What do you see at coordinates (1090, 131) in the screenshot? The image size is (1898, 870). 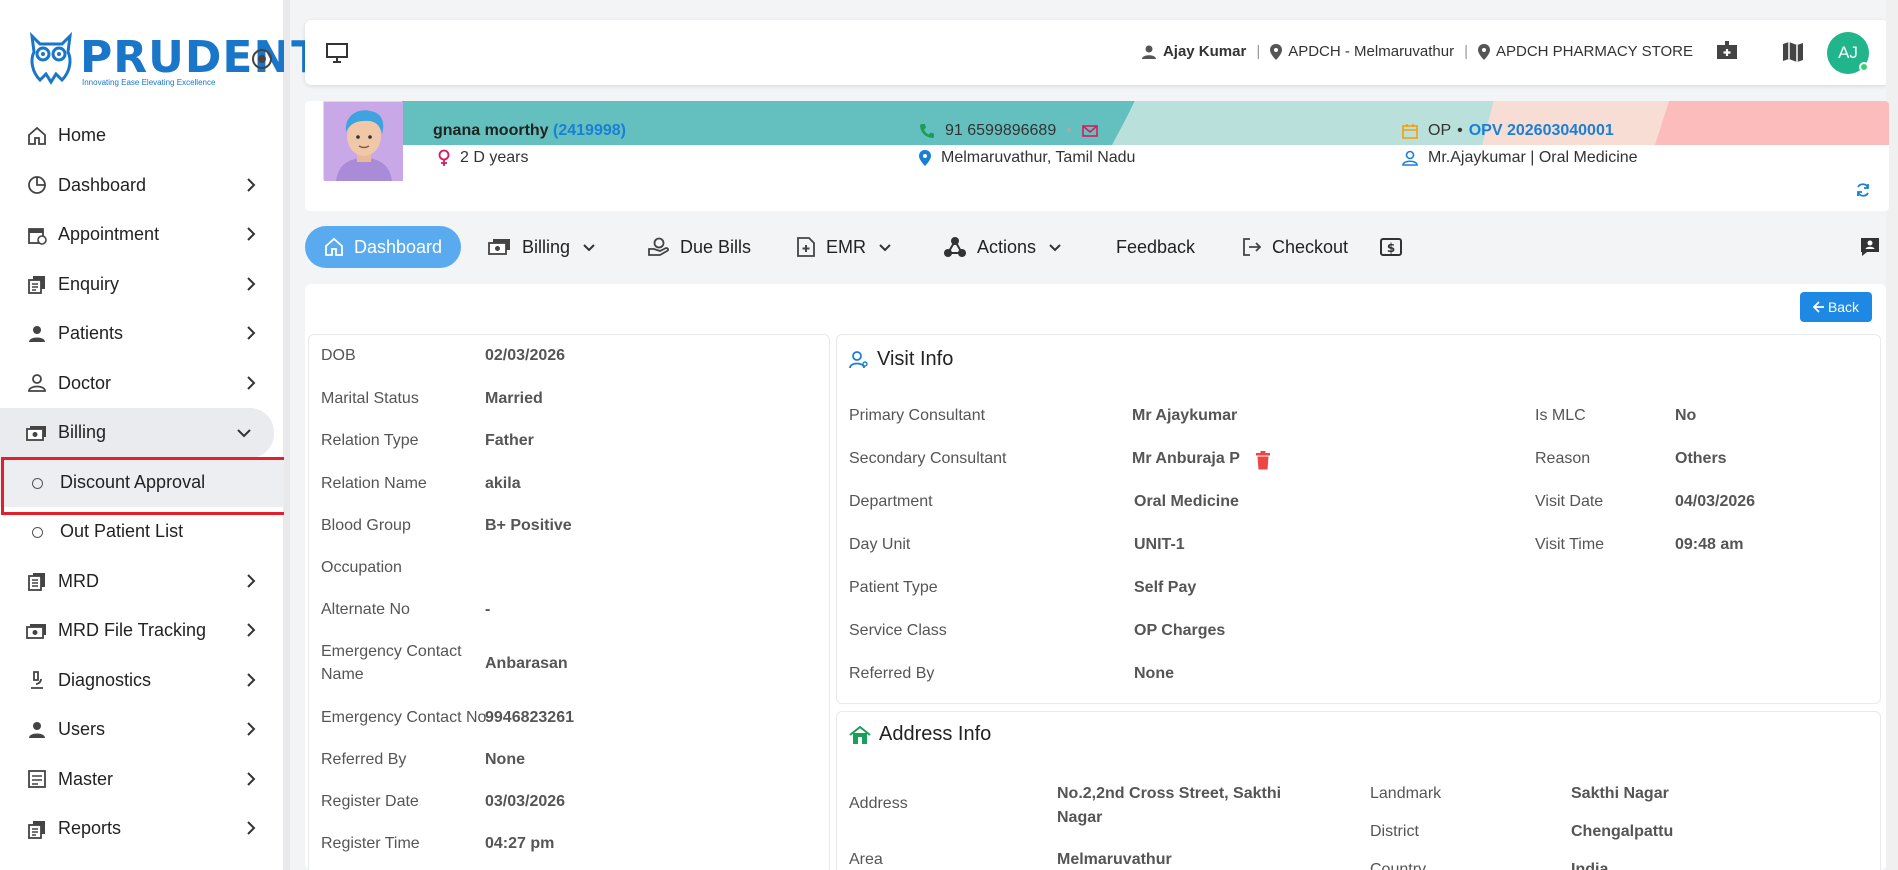 I see `mail-icon` at bounding box center [1090, 131].